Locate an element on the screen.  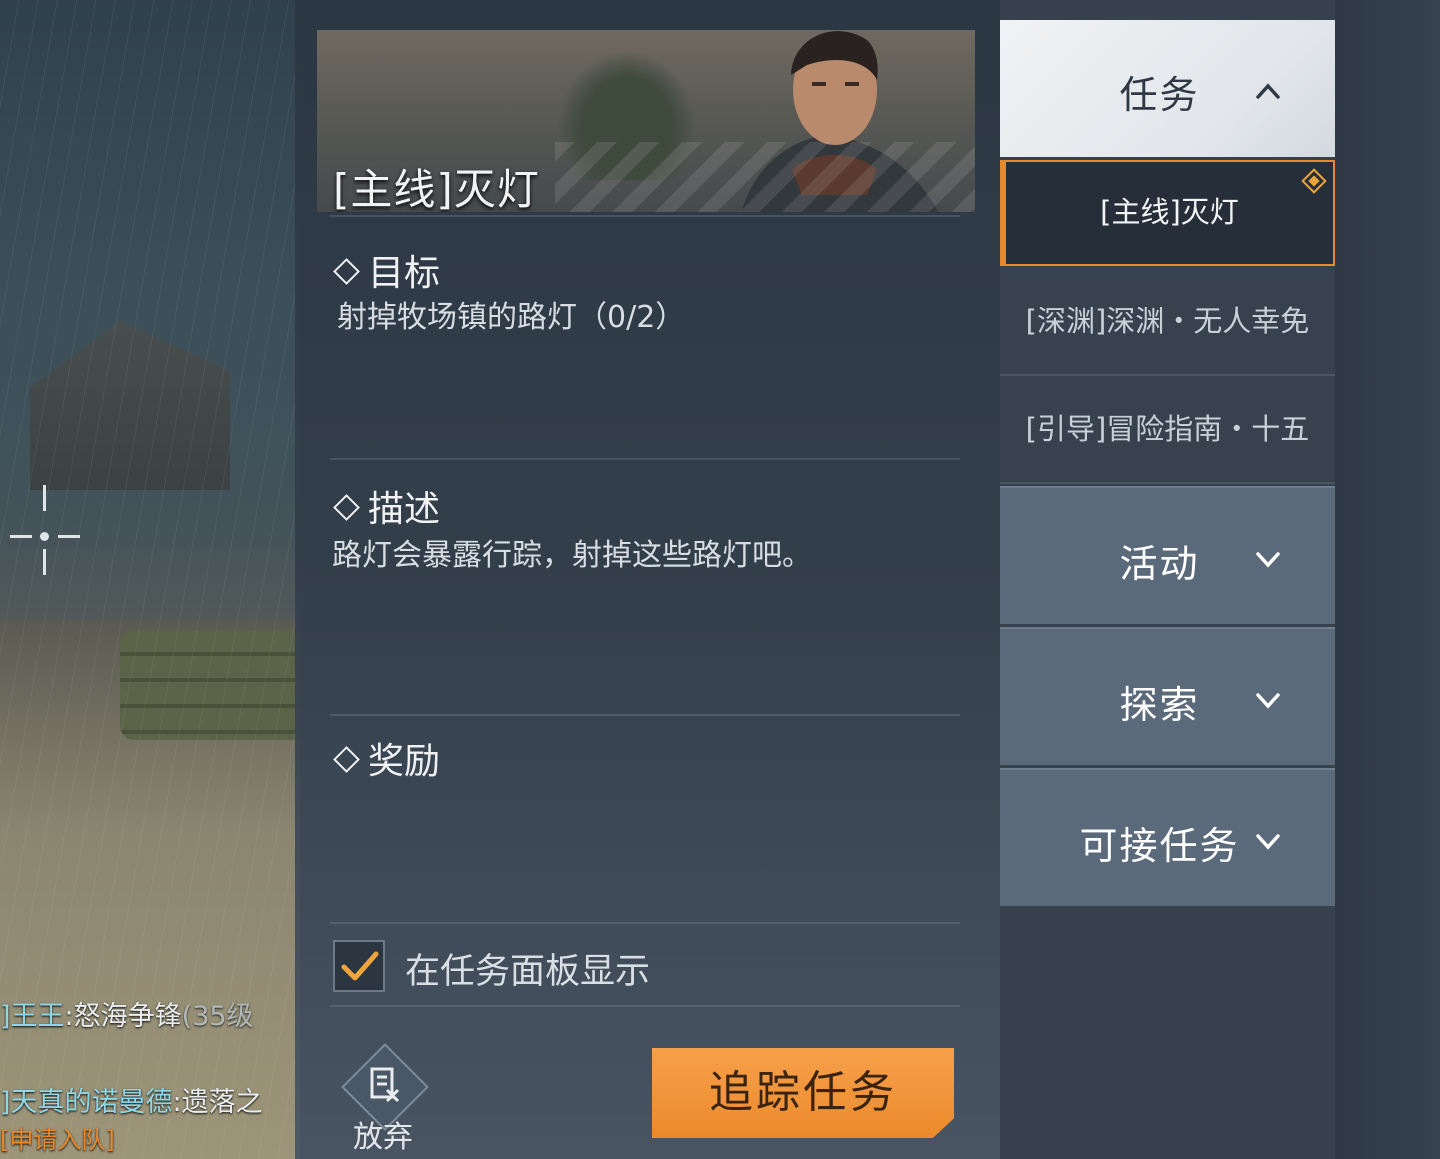
quest-title: [主线]灭灯 is located at coordinates (436, 188).